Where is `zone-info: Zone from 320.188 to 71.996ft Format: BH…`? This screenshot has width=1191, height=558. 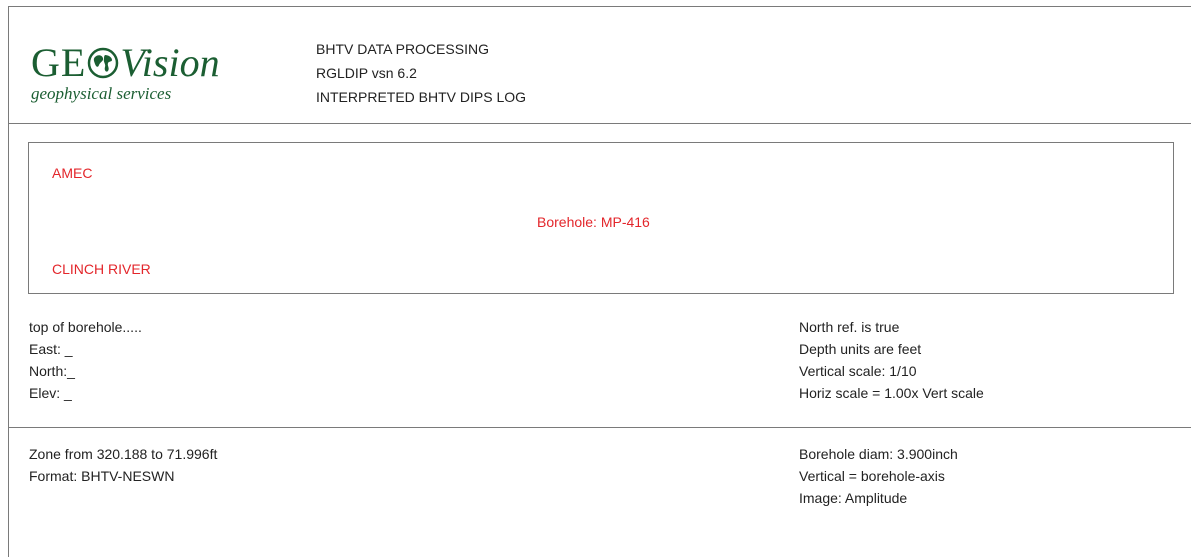
zone-info: Zone from 320.188 to 71.996ft Format: BH… is located at coordinates (123, 465).